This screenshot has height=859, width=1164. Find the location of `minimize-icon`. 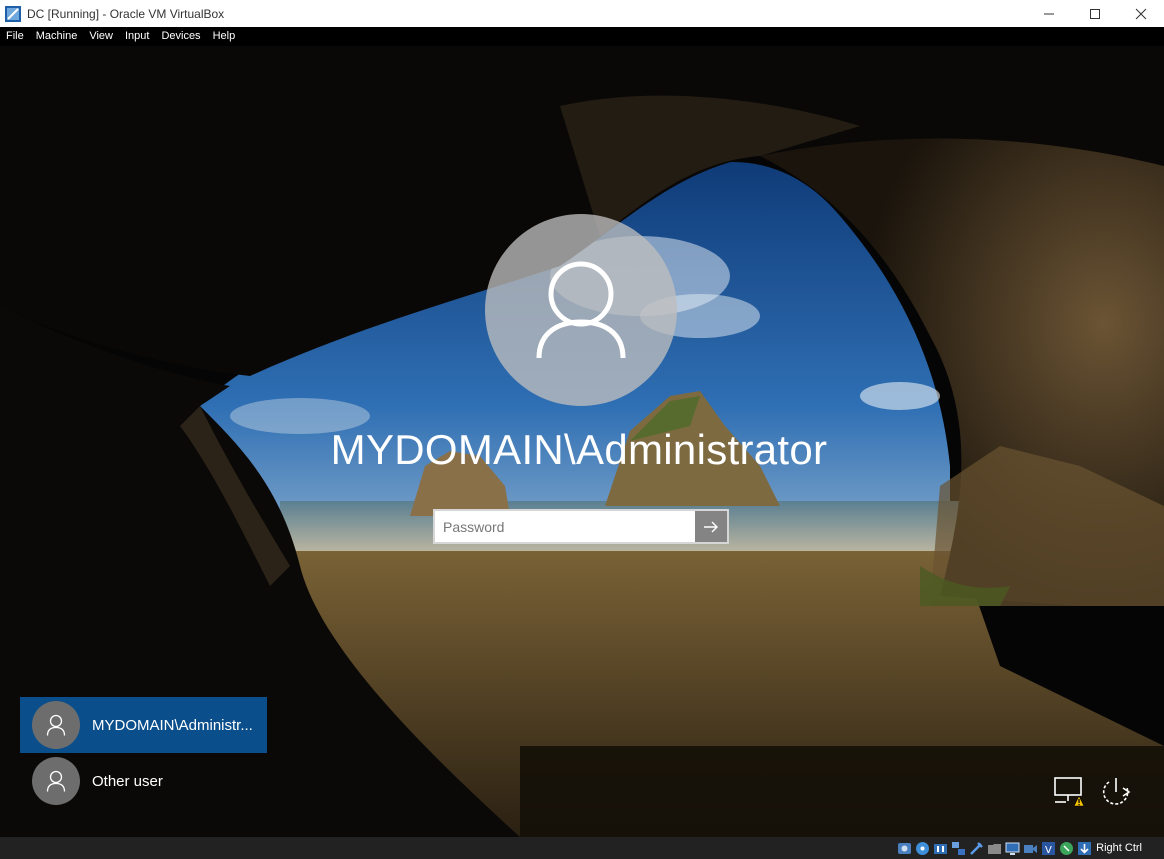

minimize-icon is located at coordinates (1049, 13).